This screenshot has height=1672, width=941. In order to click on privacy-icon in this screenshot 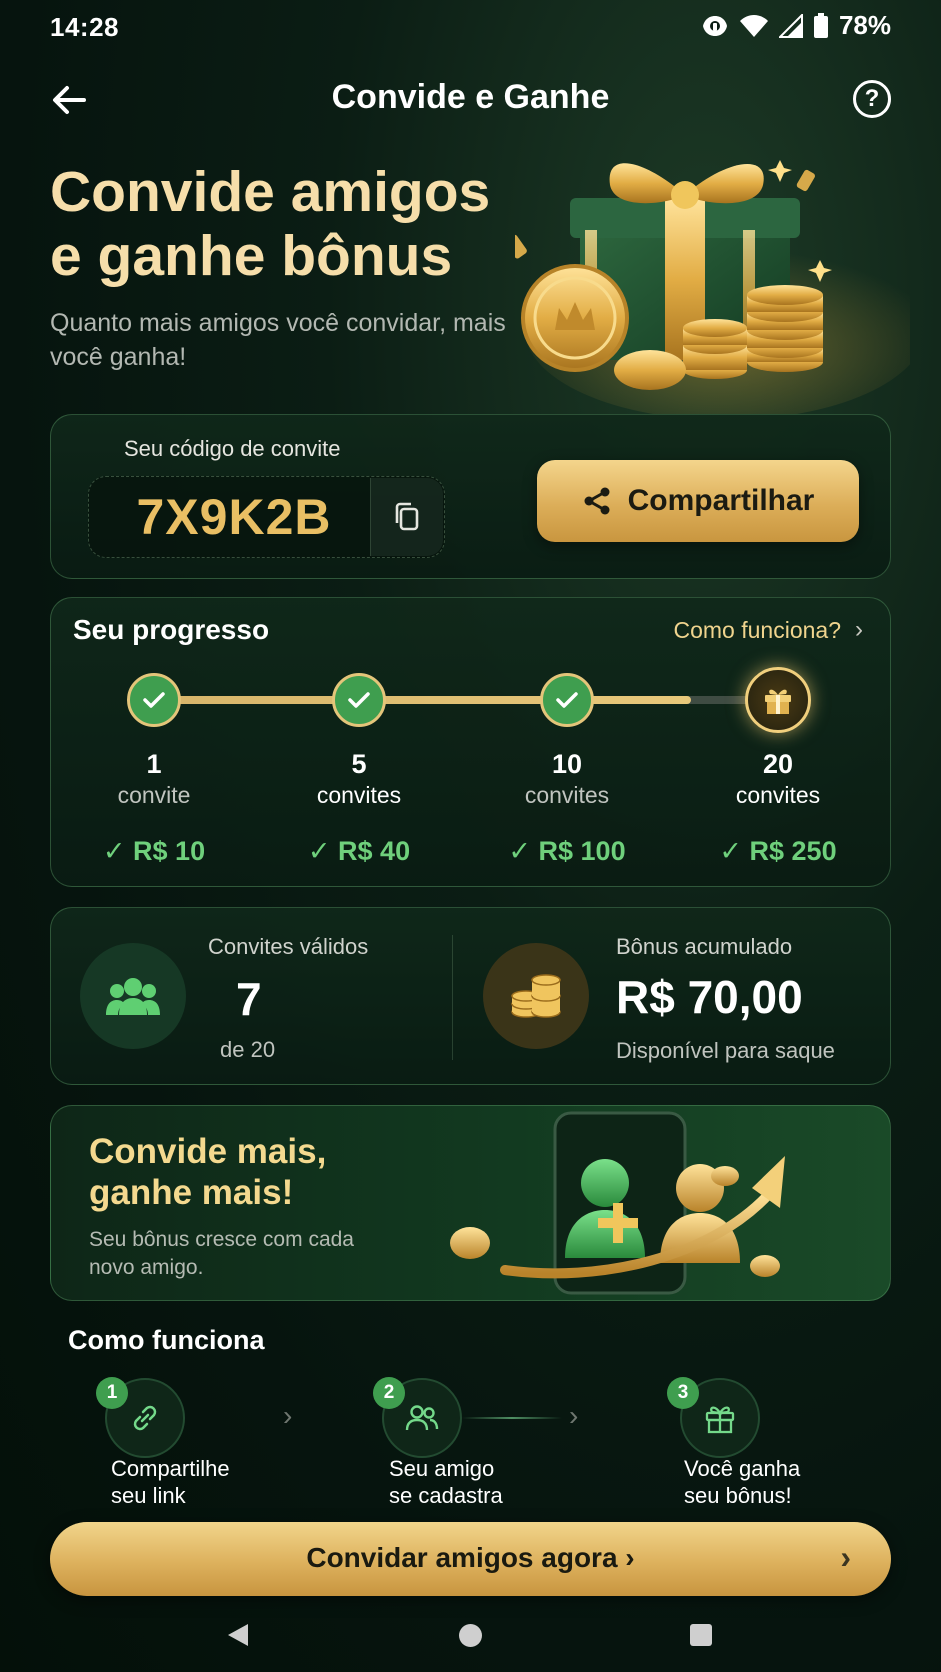, I will do `click(714, 25)`.